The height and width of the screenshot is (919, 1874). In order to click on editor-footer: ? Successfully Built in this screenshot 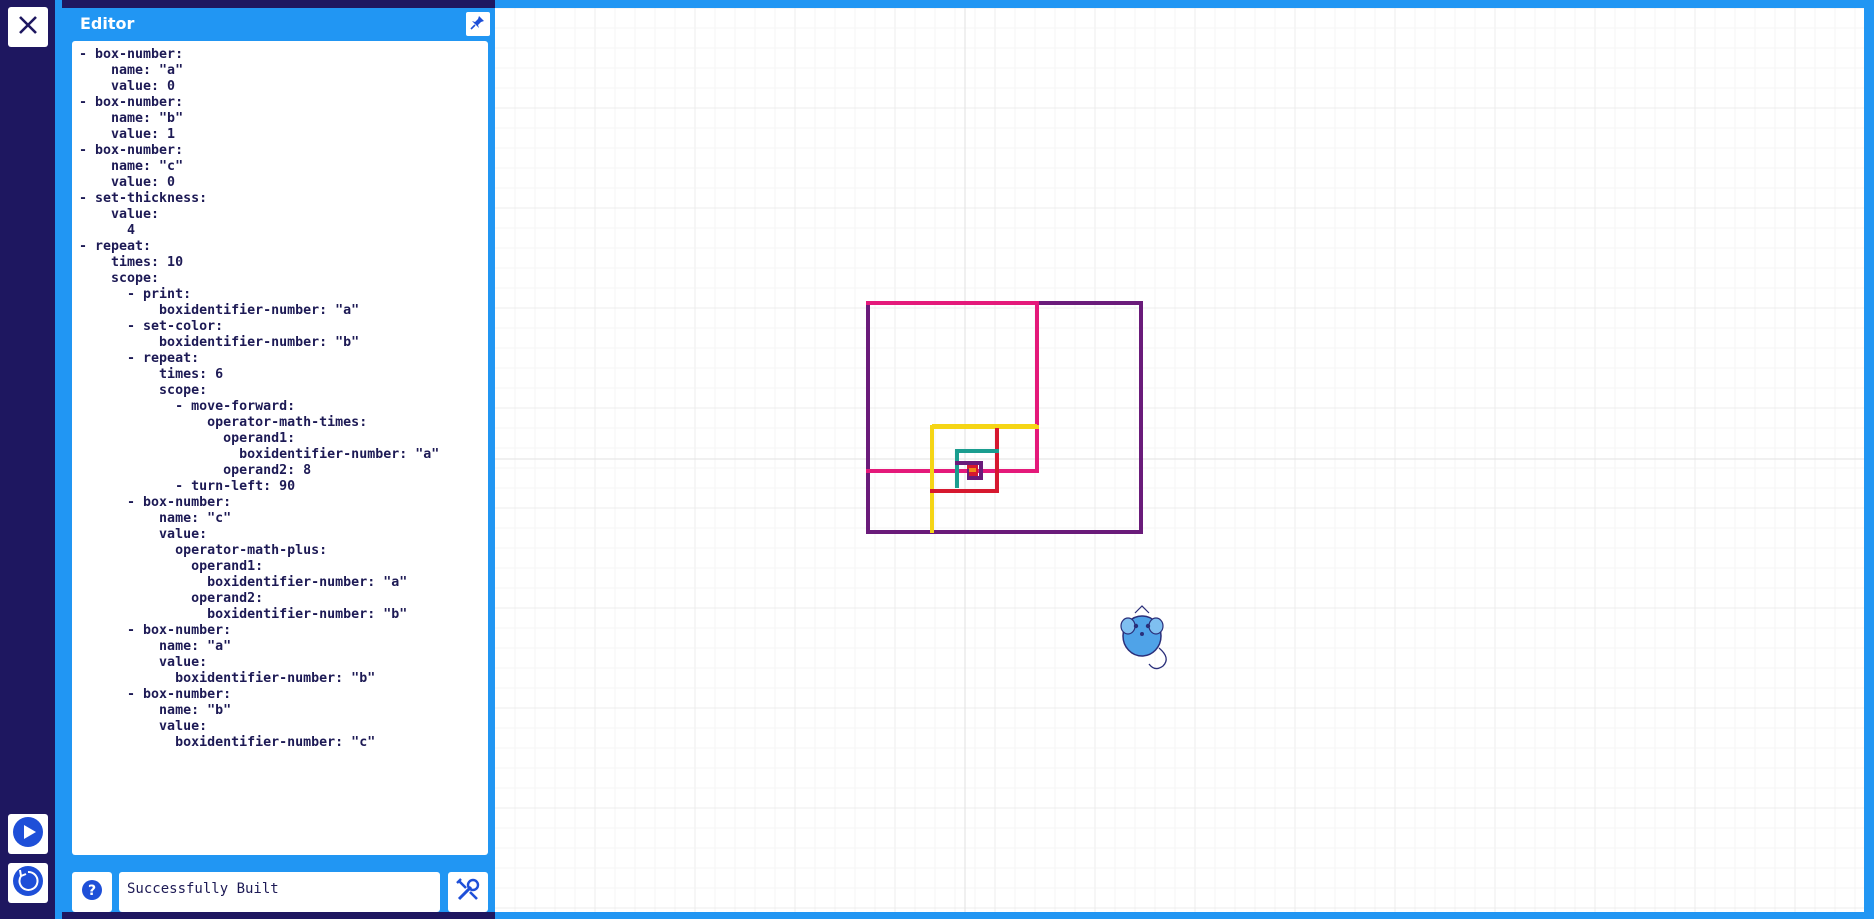, I will do `click(278, 887)`.